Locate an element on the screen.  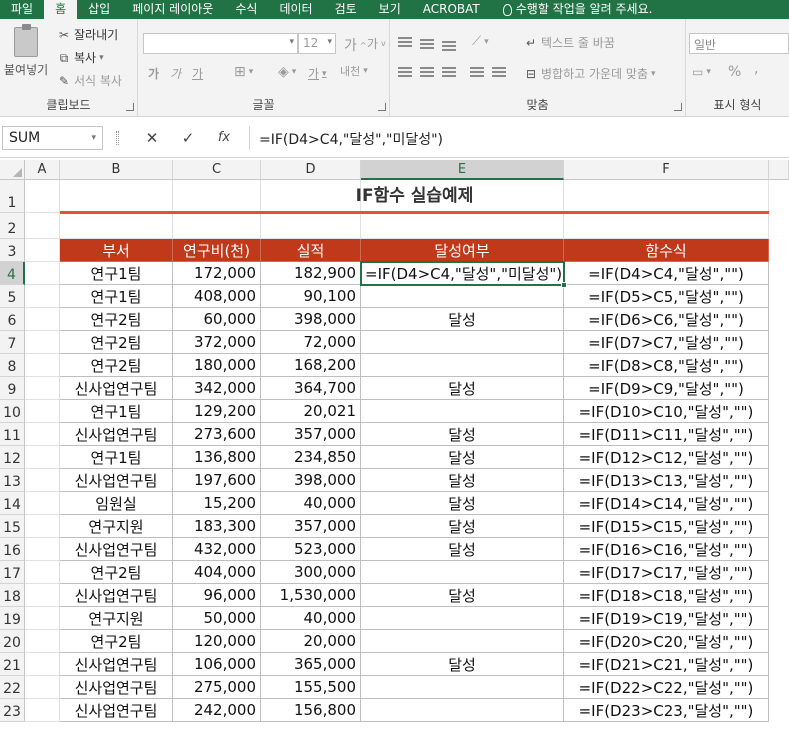
wrap-text-button: ↵ 텍스트 줄 바꿈 is located at coordinates (569, 42).